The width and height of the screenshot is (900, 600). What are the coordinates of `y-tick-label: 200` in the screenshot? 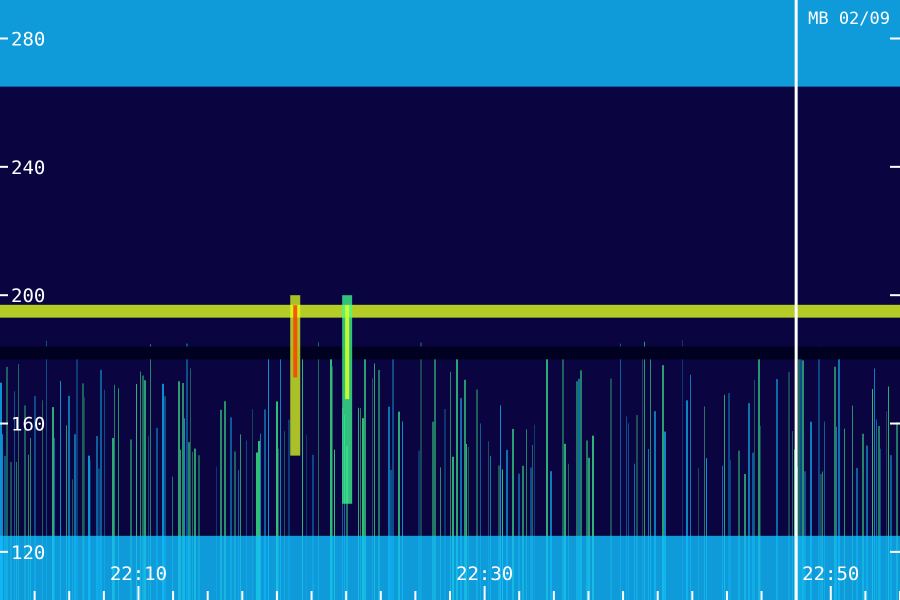 It's located at (28, 296).